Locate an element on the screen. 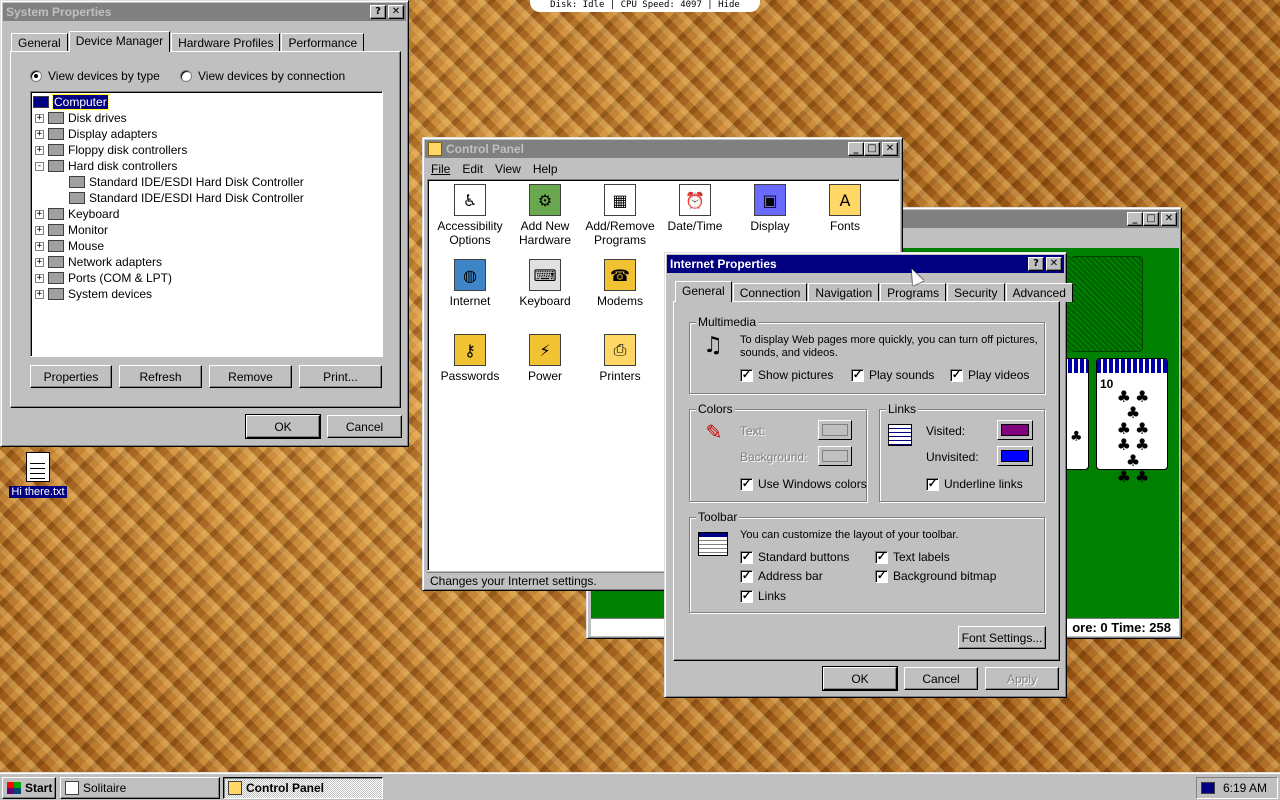  collapse-icon: - is located at coordinates (39, 166).